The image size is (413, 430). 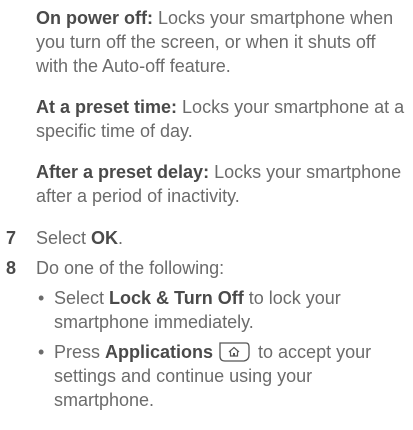 What do you see at coordinates (80, 238) in the screenshot?
I see `step-text: Select OK.` at bounding box center [80, 238].